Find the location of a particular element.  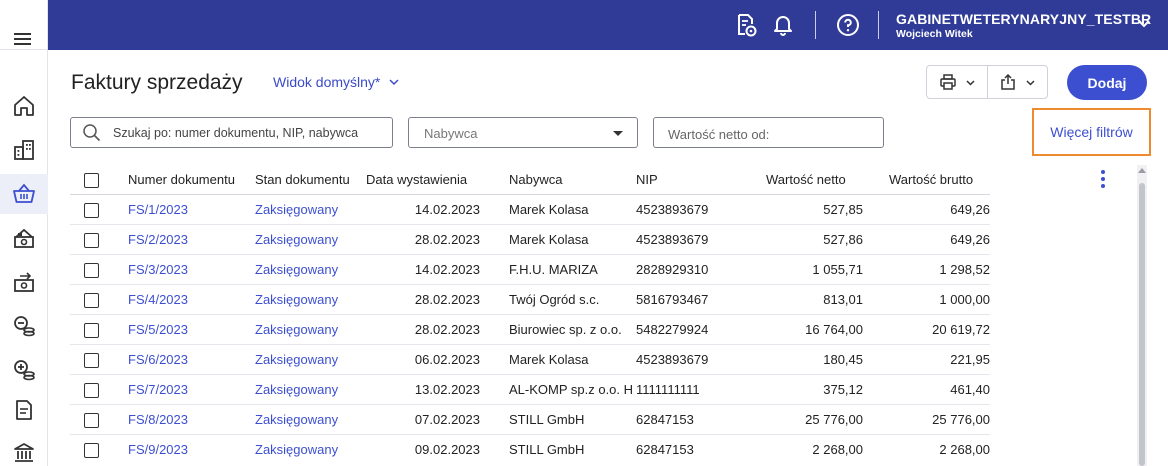

basket-icon is located at coordinates (24, 193).